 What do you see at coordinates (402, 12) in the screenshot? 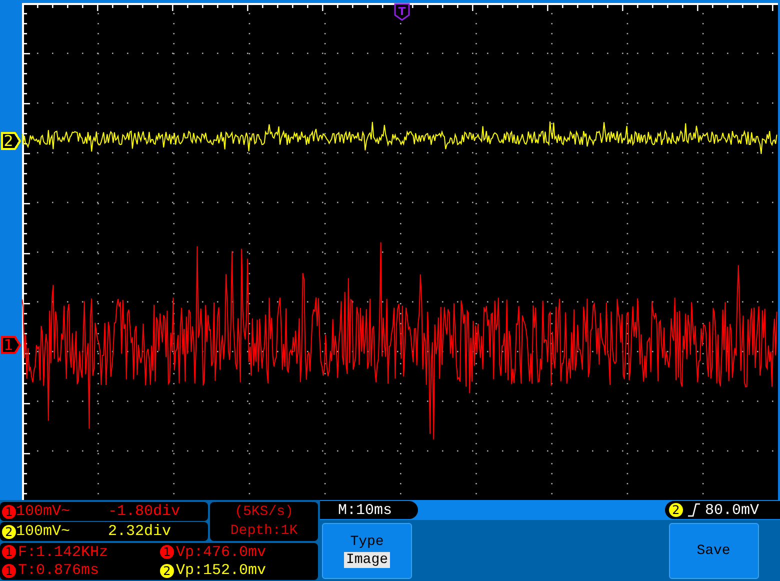
I see `trigger-position-marker: T` at bounding box center [402, 12].